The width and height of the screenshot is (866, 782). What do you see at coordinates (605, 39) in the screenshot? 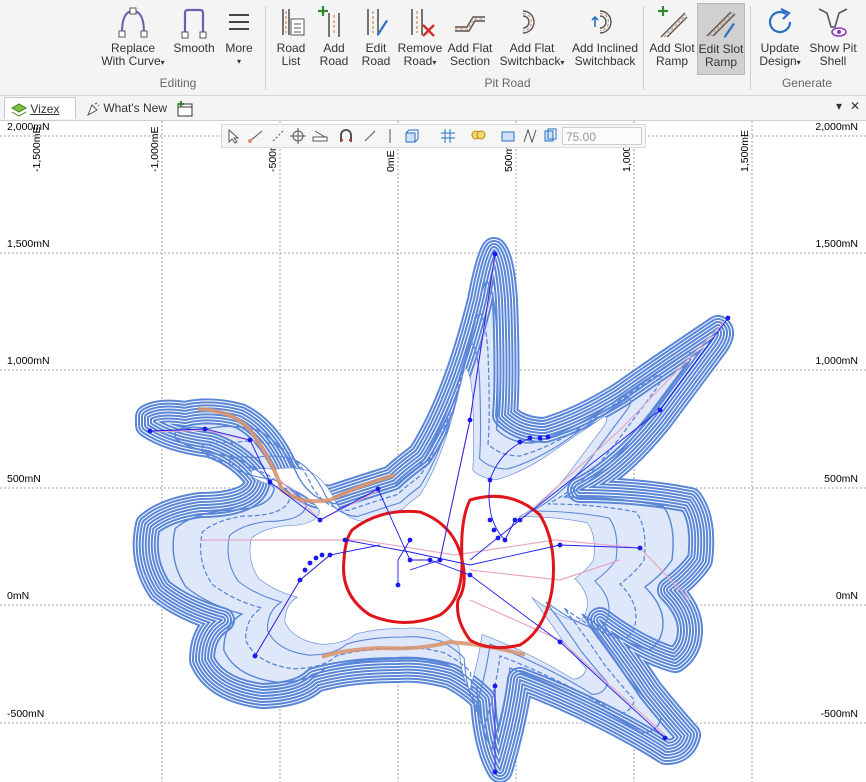
I see `add-inclined-switchback-button: Add Inclined Switchback` at bounding box center [605, 39].